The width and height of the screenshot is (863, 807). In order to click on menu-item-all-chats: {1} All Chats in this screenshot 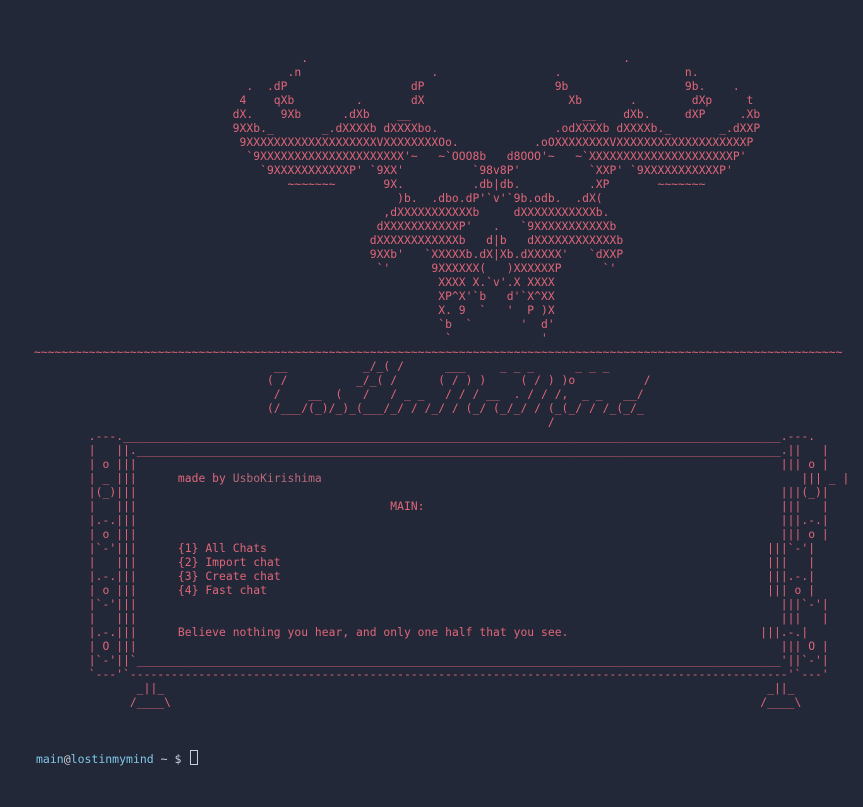, I will do `click(222, 548)`.